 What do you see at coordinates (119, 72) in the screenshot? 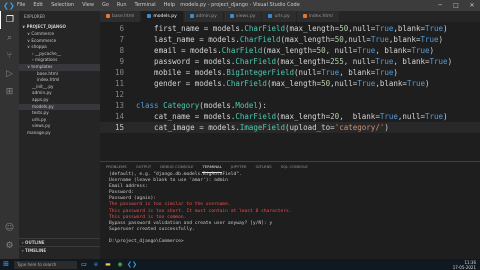
I see `line-number: 10` at bounding box center [119, 72].